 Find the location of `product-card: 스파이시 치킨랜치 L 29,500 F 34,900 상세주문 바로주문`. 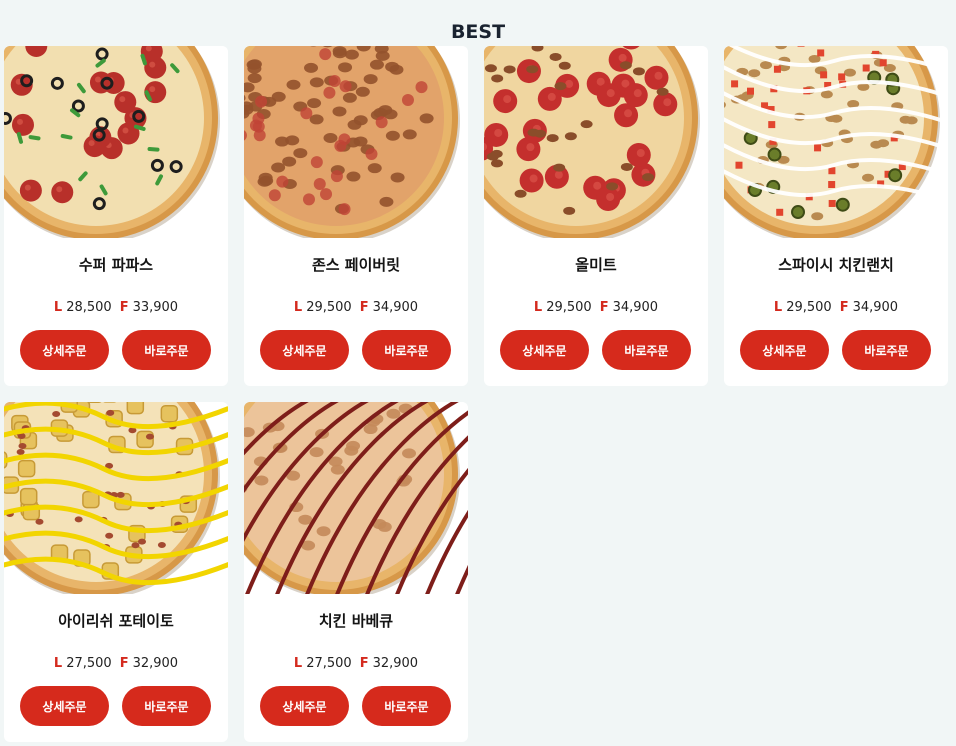

product-card: 스파이시 치킨랜치 L 29,500 F 34,900 상세주문 바로주문 is located at coordinates (836, 216).